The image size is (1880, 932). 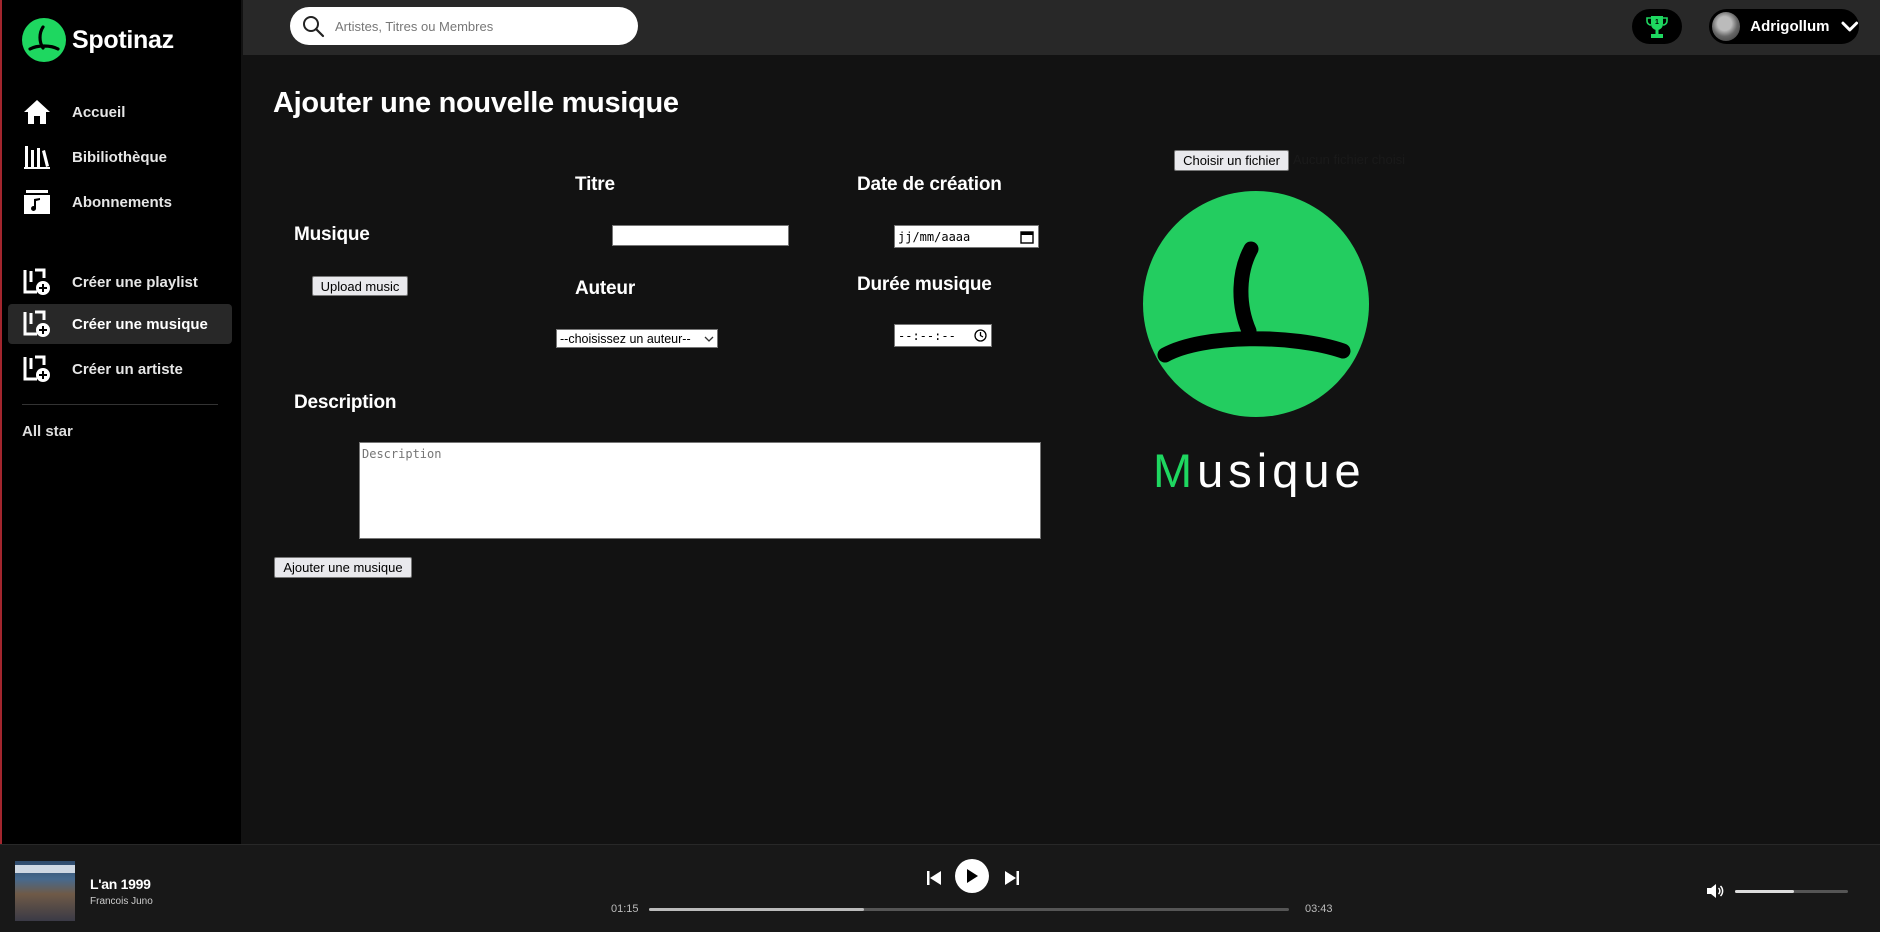 What do you see at coordinates (1764, 891) in the screenshot?
I see `volume-fill` at bounding box center [1764, 891].